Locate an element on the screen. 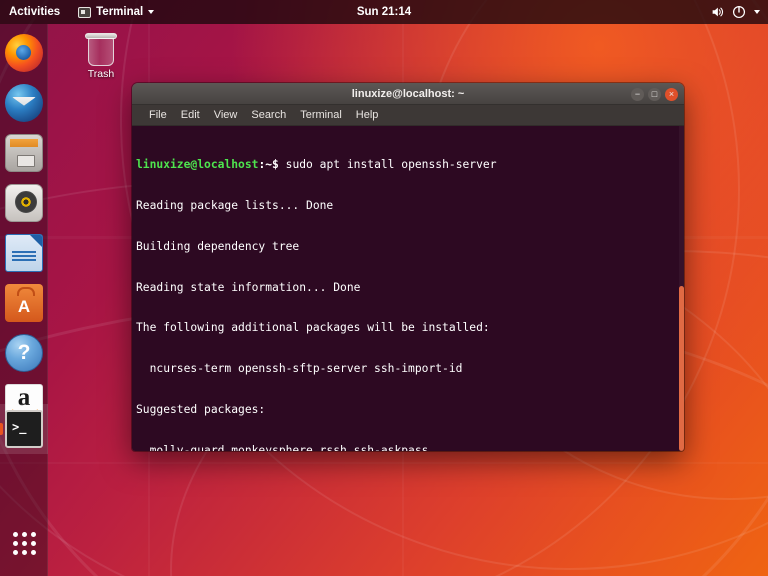  volume-icon is located at coordinates (717, 12).